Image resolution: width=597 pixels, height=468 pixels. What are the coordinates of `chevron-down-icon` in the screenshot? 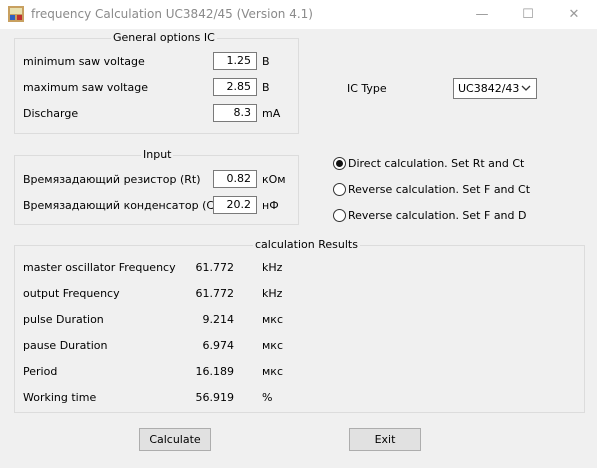 It's located at (526, 88).